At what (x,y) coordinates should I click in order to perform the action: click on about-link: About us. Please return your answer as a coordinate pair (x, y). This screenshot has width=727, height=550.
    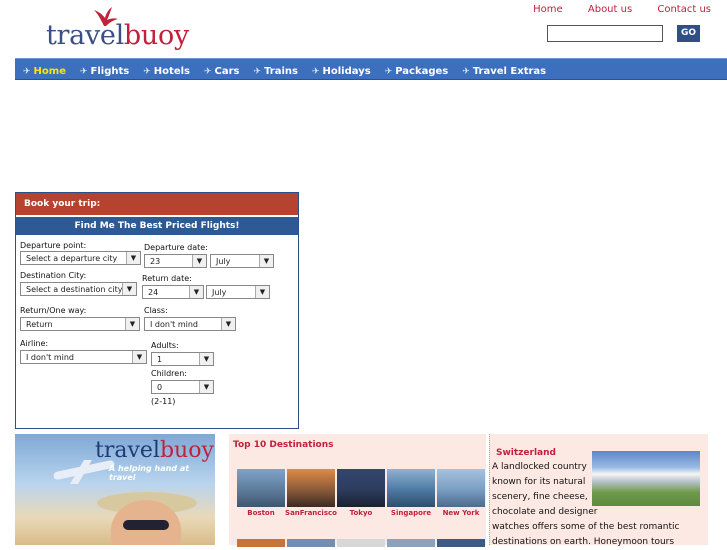
    Looking at the image, I should click on (610, 9).